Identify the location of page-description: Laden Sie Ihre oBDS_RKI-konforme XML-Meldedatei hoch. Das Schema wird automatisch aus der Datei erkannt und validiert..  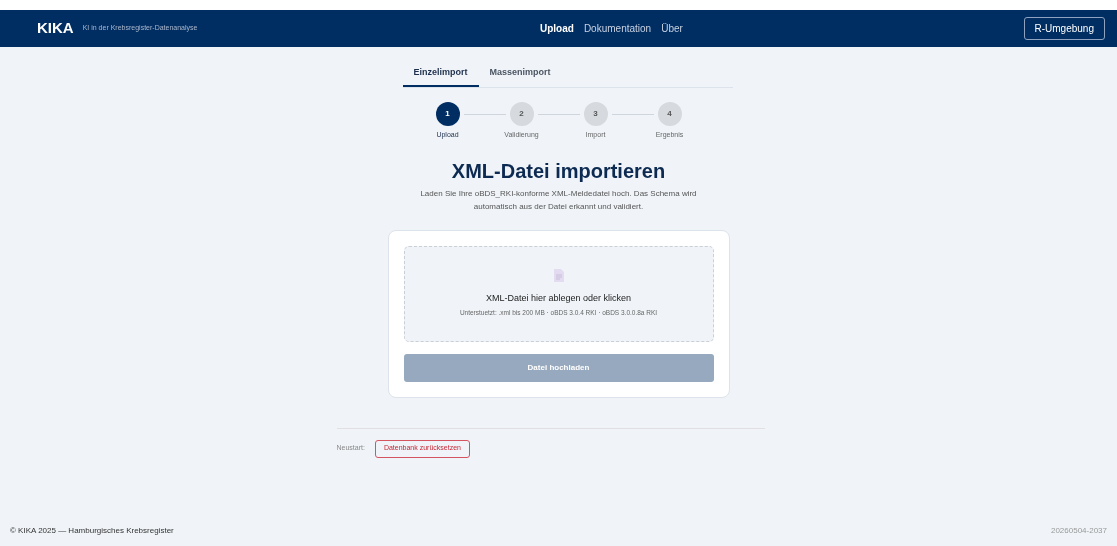
(558, 200).